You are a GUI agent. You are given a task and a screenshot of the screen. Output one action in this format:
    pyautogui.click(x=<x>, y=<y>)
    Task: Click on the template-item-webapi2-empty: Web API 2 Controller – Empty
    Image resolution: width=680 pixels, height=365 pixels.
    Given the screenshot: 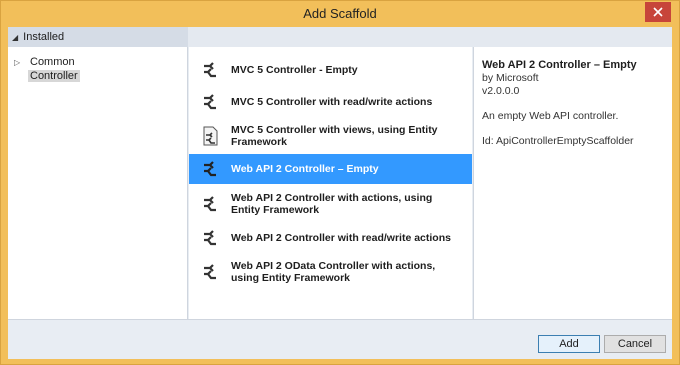 What is the action you would take?
    pyautogui.click(x=330, y=169)
    